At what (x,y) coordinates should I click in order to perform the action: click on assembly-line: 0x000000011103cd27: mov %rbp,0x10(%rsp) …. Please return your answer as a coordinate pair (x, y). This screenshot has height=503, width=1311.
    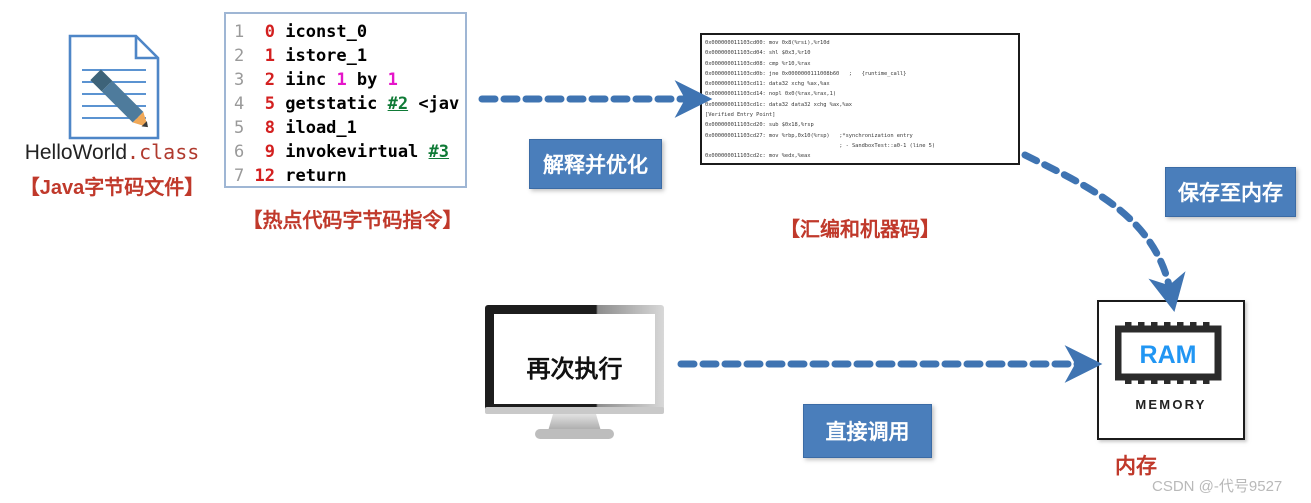
    Looking at the image, I should click on (809, 135).